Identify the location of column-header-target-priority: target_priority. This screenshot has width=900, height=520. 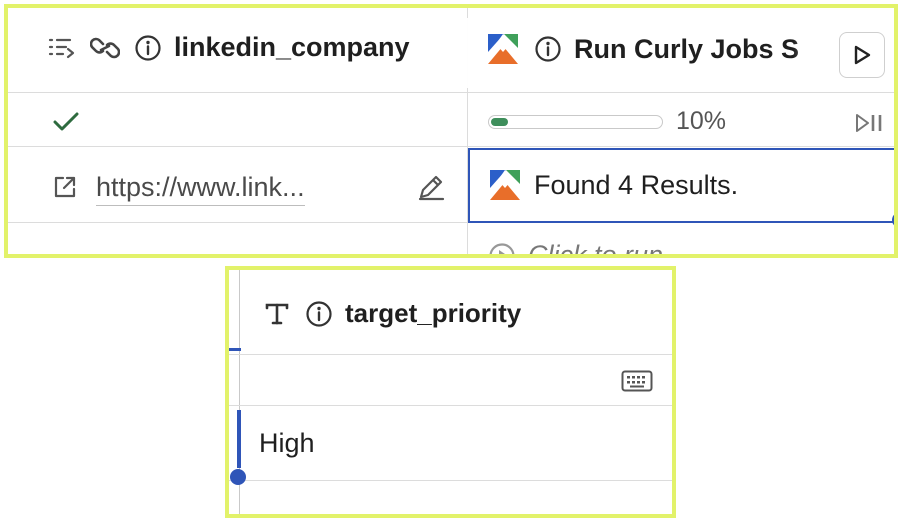
(392, 313).